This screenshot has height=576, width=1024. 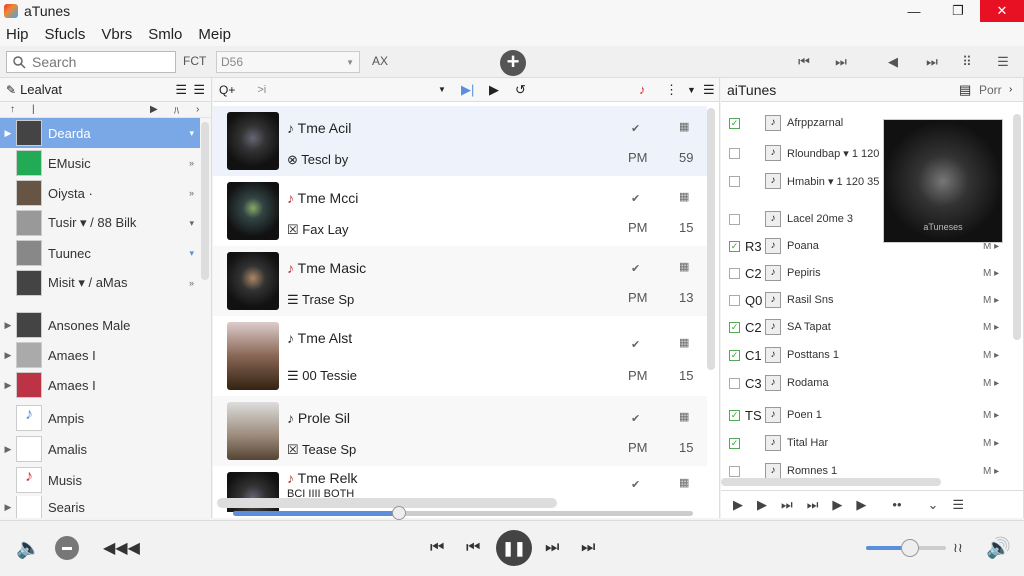 I want to click on progress-bar, so click(x=463, y=513).